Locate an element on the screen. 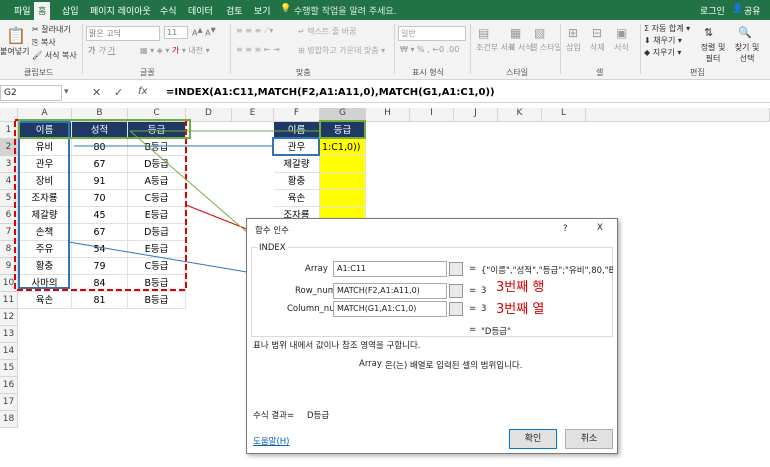 This screenshot has height=467, width=770. lookup-header-cell: 등급 is located at coordinates (343, 130).